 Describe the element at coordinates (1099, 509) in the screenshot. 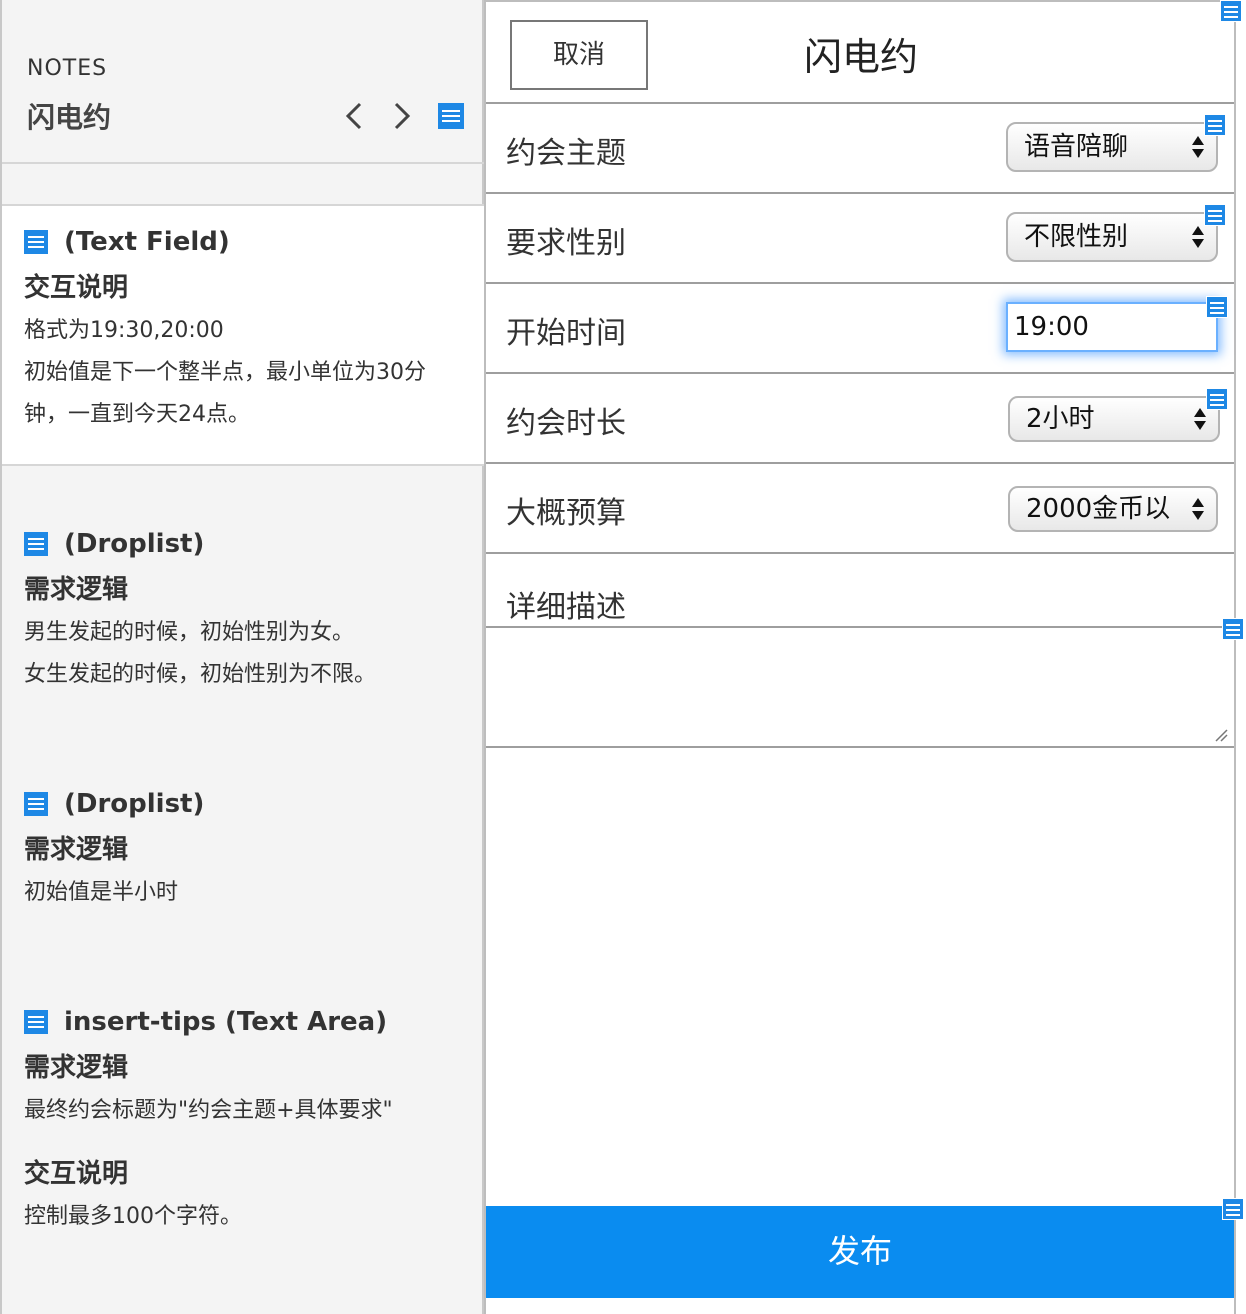

I see `select-value: 2000金币以内` at that location.